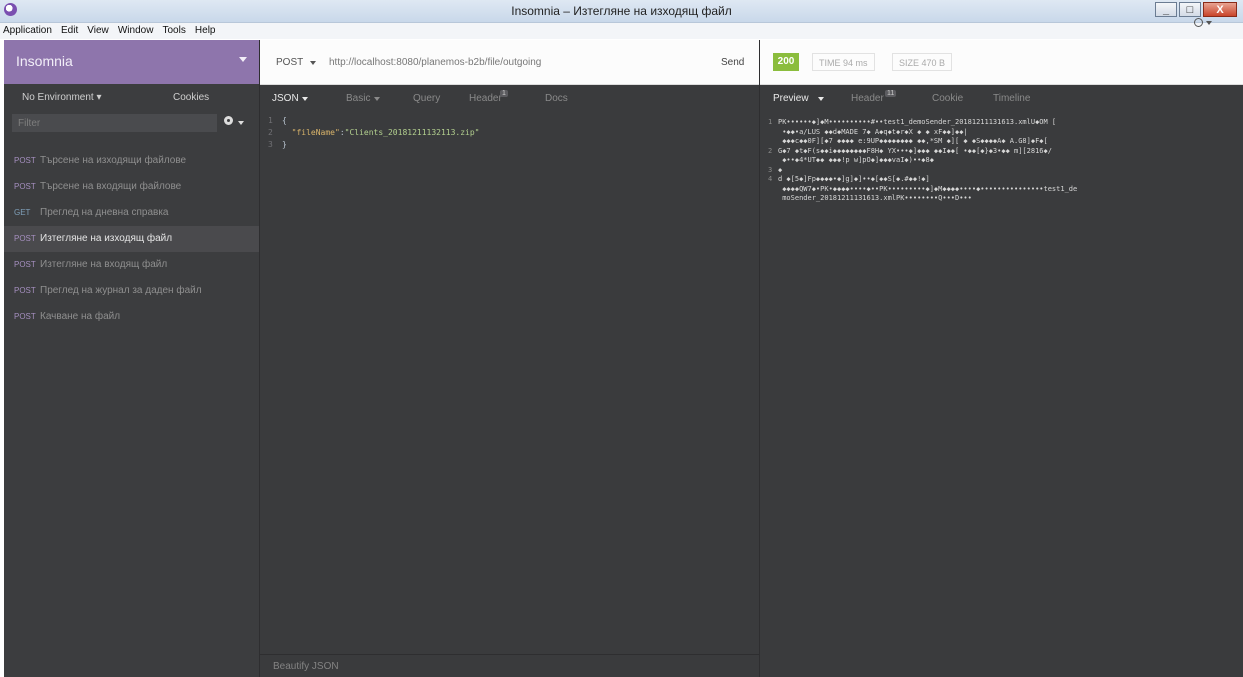  What do you see at coordinates (791, 98) in the screenshot?
I see `tab-preview: Preview` at bounding box center [791, 98].